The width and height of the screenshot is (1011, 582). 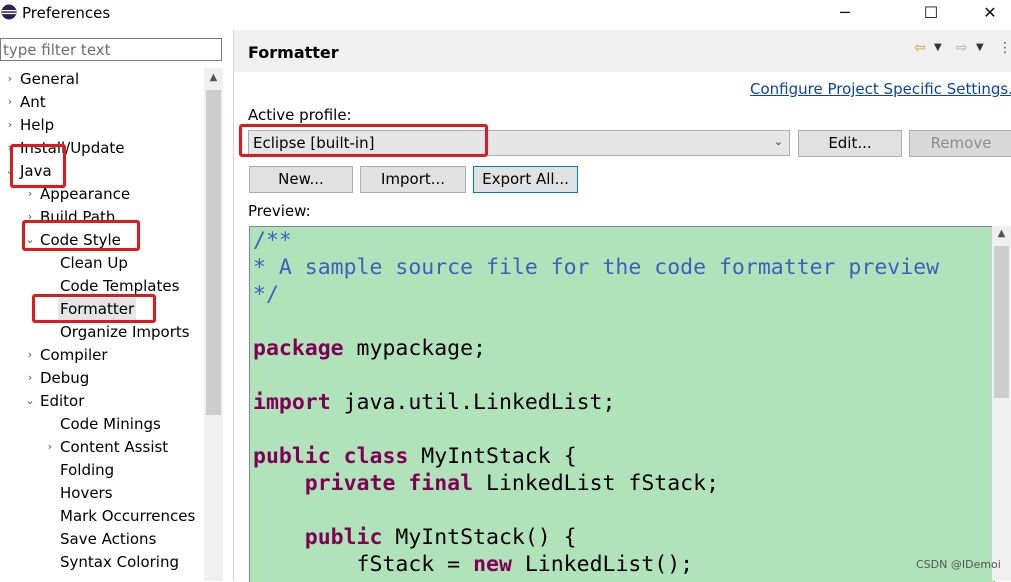 I want to click on forward-arrow-icon: ⇨, so click(x=962, y=48).